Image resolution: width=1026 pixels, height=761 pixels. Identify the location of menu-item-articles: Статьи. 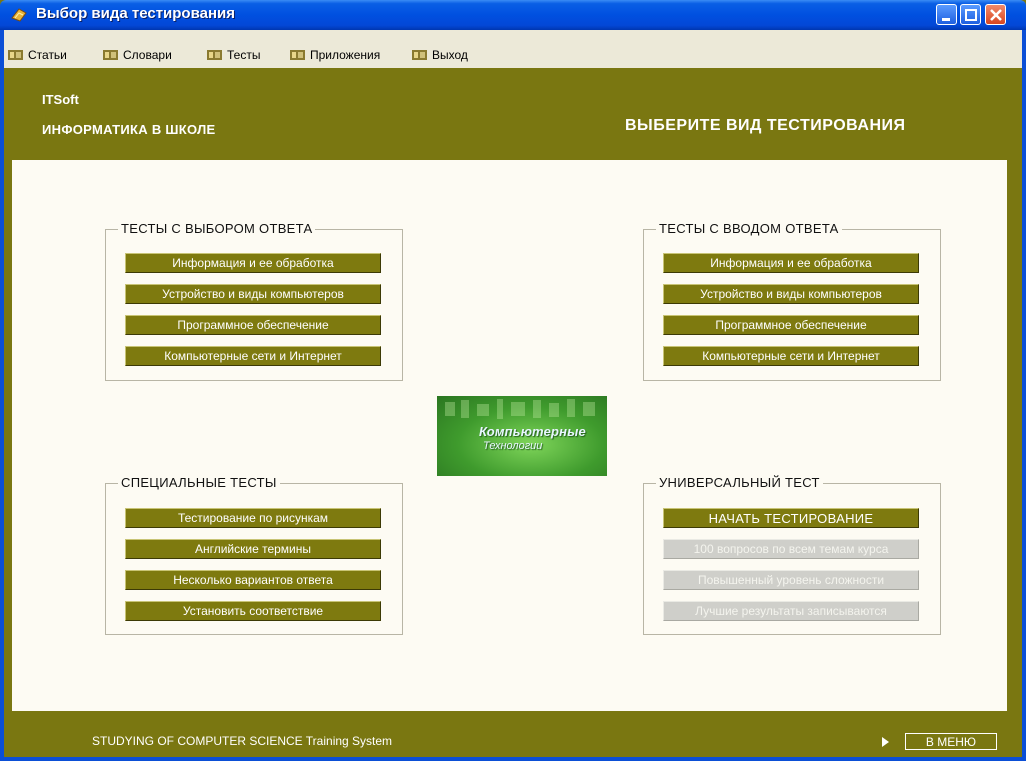
(37, 55).